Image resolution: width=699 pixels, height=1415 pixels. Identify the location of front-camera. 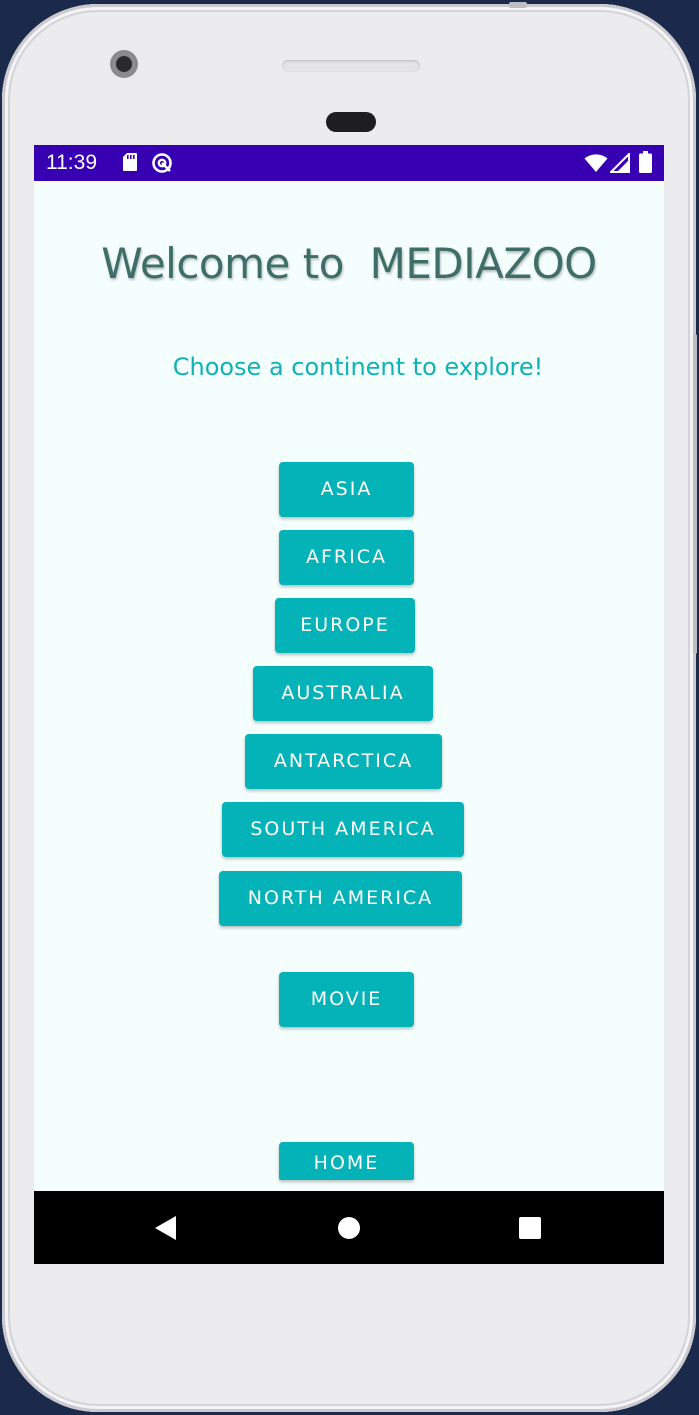
(124, 64).